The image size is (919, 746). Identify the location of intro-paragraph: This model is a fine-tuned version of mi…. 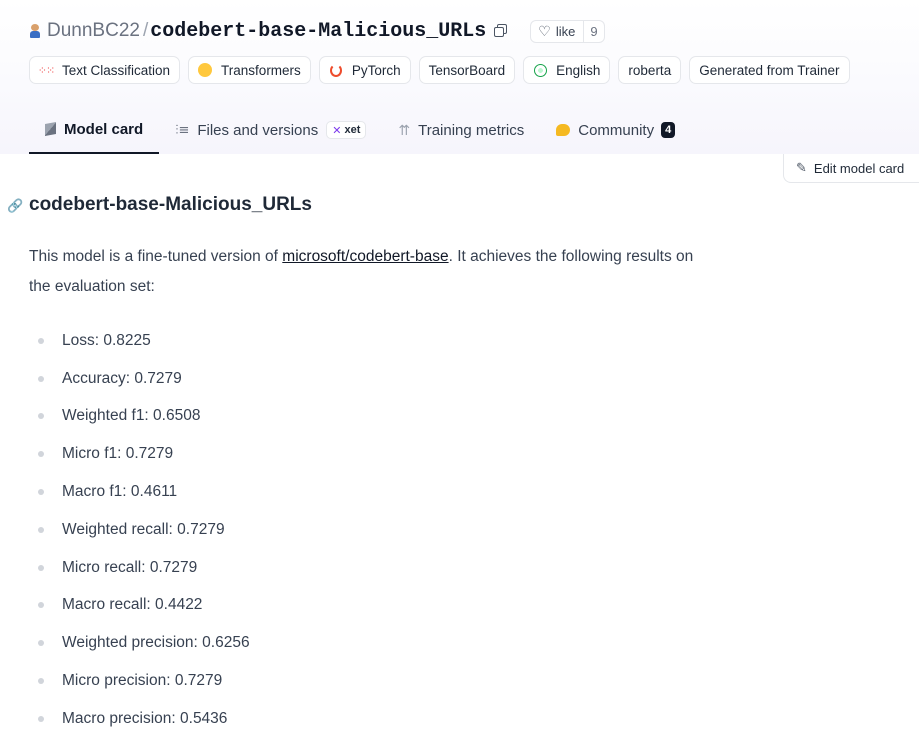
(374, 272).